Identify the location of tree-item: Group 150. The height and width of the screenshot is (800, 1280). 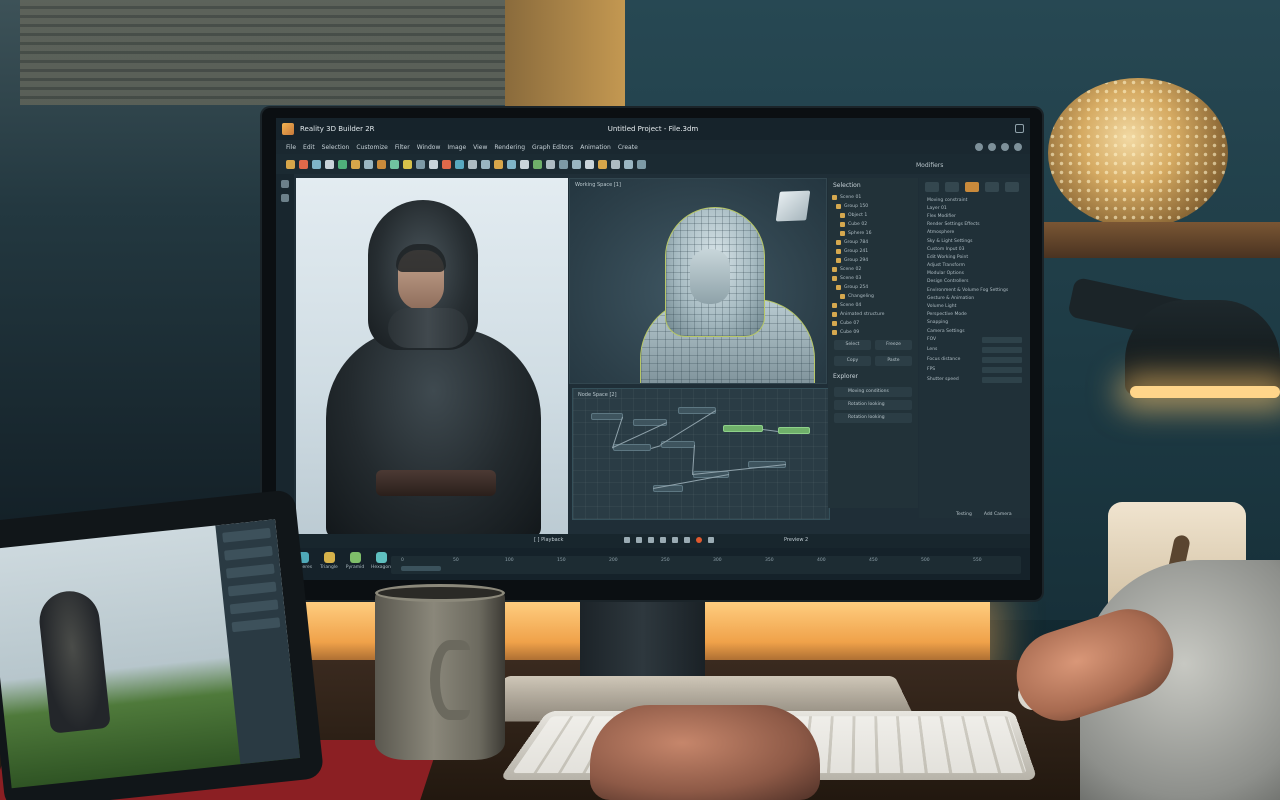
(873, 206).